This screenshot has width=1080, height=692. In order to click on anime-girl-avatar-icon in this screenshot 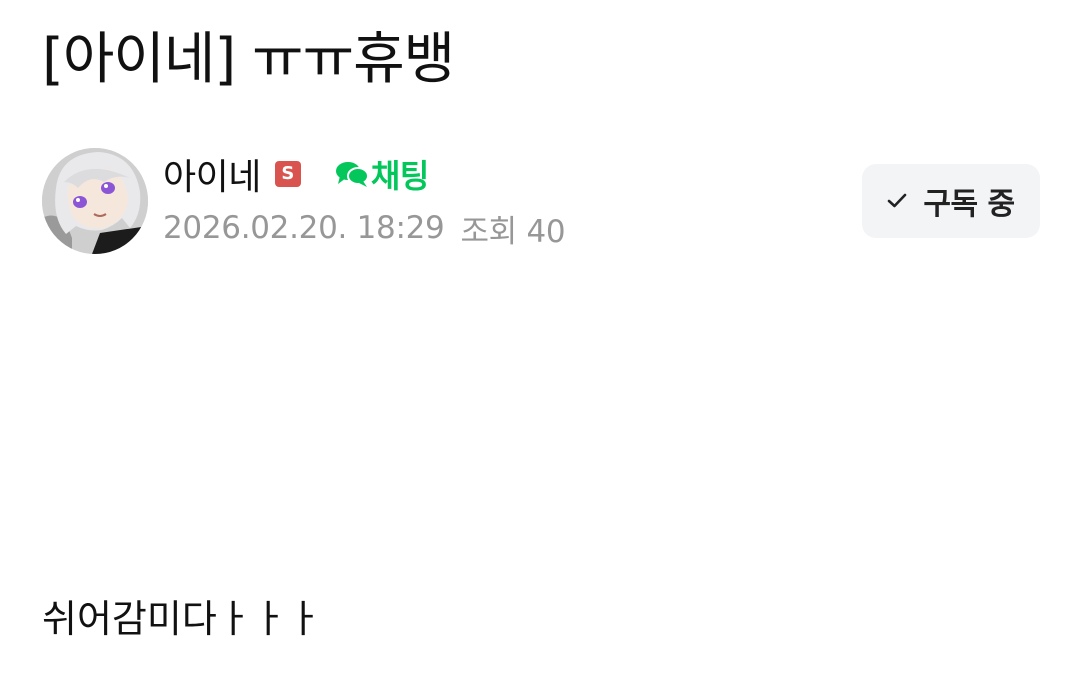, I will do `click(95, 201)`.